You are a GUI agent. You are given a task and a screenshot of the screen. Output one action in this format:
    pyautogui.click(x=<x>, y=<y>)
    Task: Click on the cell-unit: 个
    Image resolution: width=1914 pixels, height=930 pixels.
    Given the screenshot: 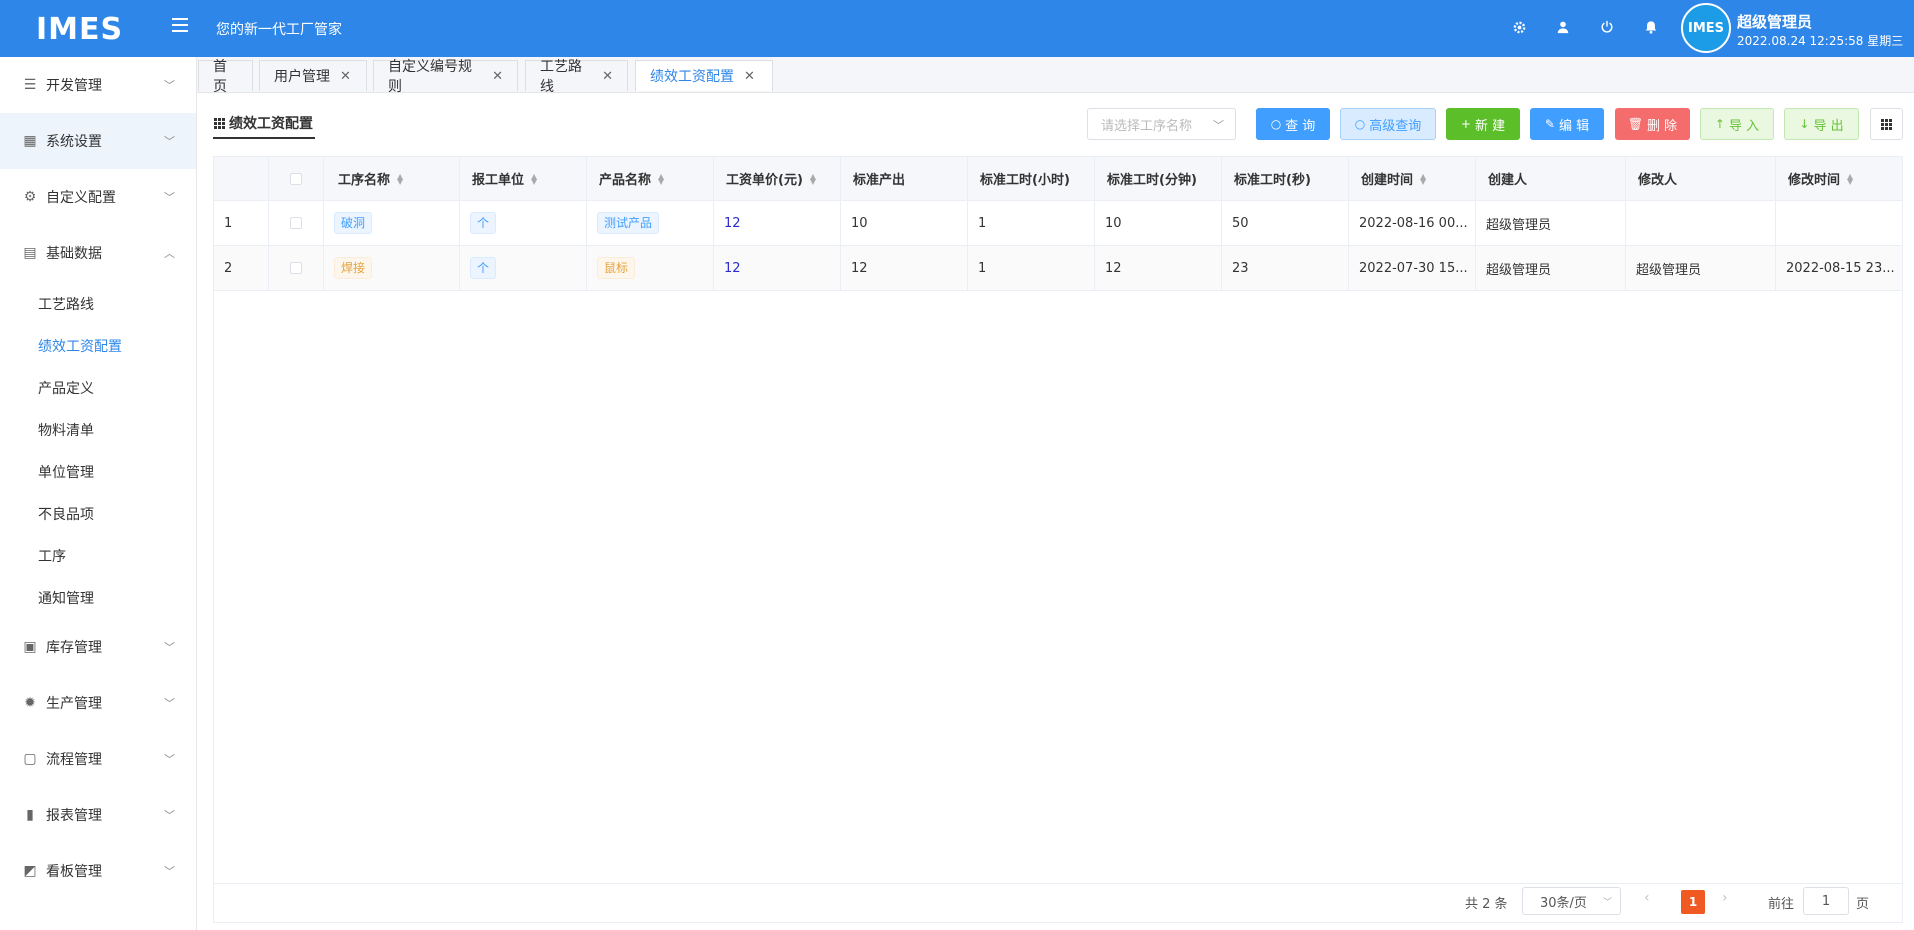 What is the action you would take?
    pyautogui.click(x=523, y=223)
    